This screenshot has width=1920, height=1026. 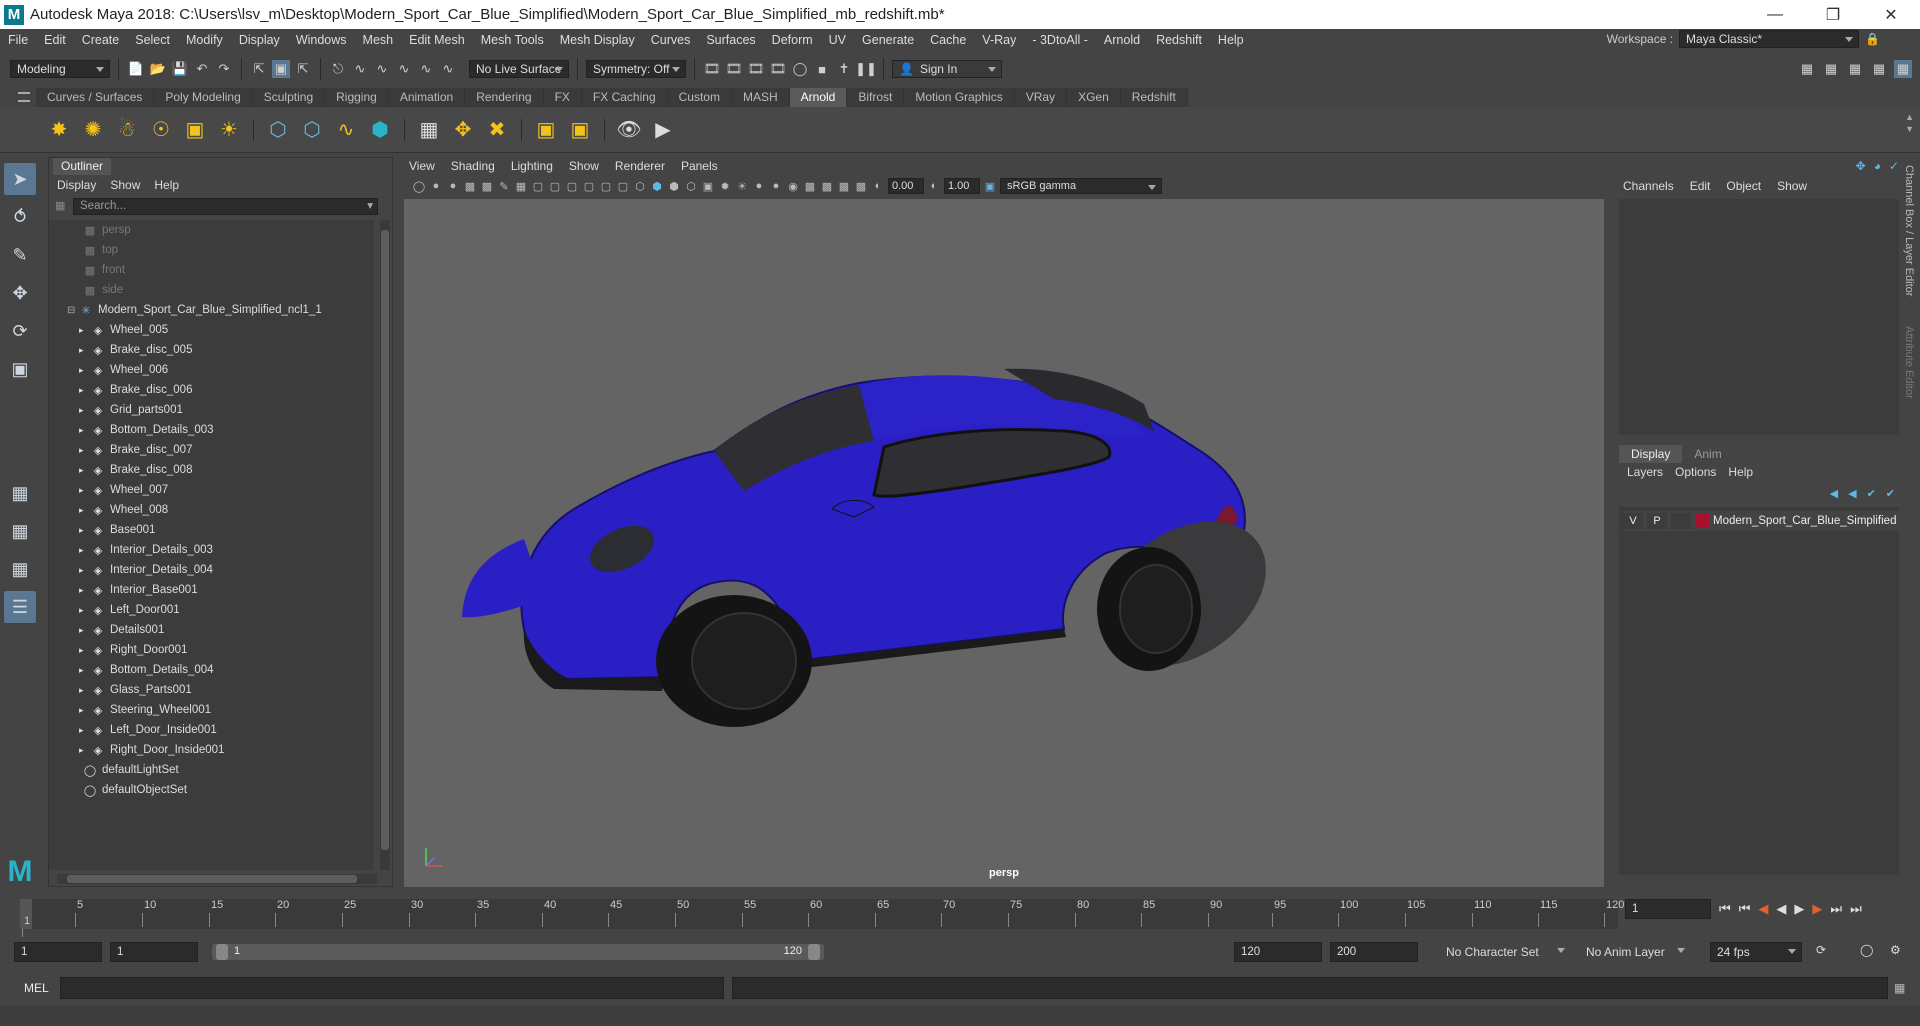 What do you see at coordinates (222, 952) in the screenshot?
I see `range-start-handle` at bounding box center [222, 952].